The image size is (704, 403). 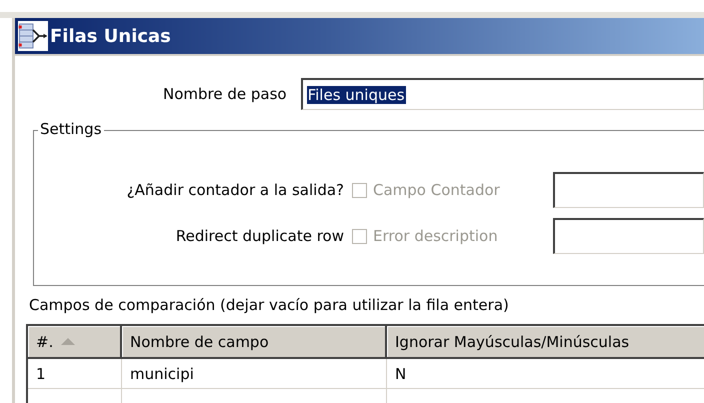 What do you see at coordinates (254, 342) in the screenshot?
I see `column-header: Nombre de campo` at bounding box center [254, 342].